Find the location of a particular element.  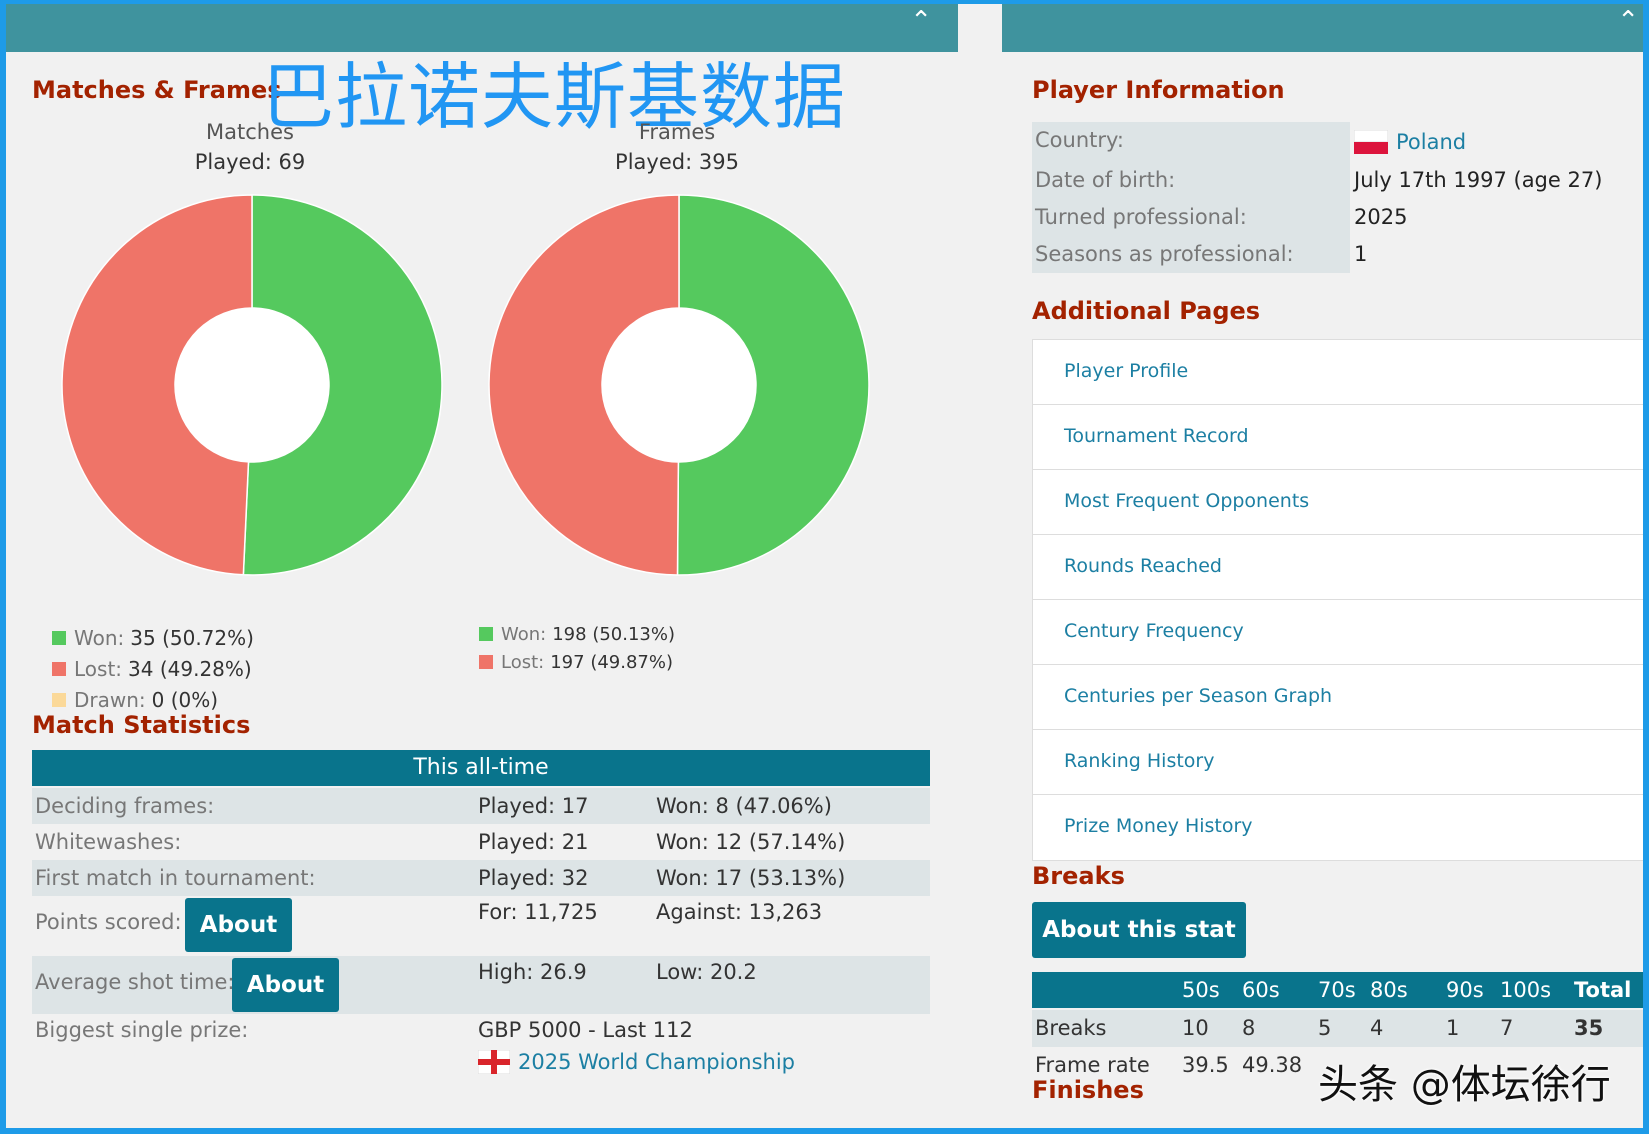

points-about-button: About is located at coordinates (238, 925).